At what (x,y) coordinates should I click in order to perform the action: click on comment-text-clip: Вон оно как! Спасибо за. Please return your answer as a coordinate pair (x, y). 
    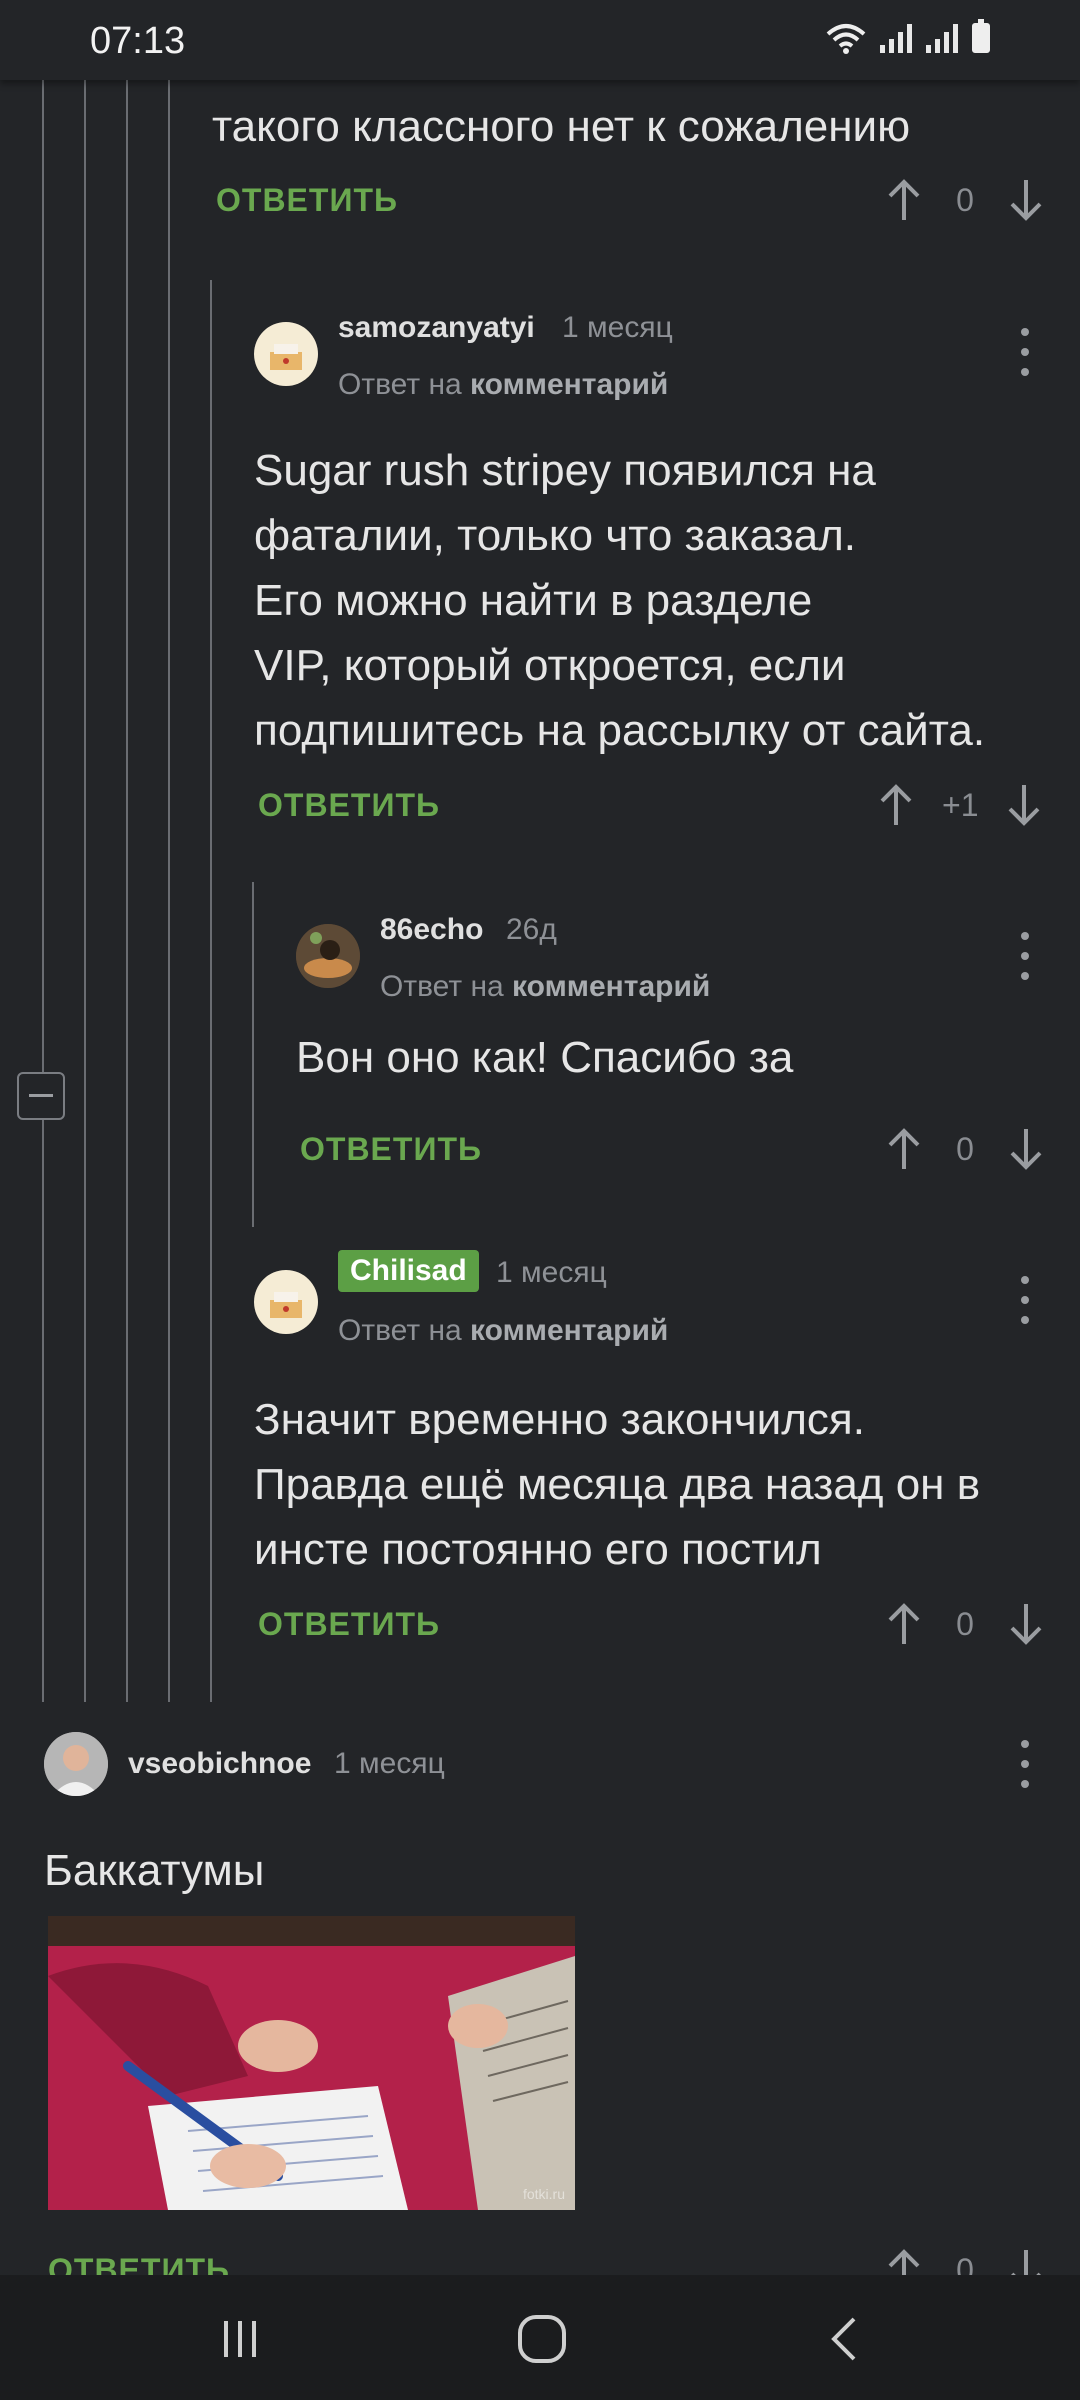
    Looking at the image, I should click on (646, 1066).